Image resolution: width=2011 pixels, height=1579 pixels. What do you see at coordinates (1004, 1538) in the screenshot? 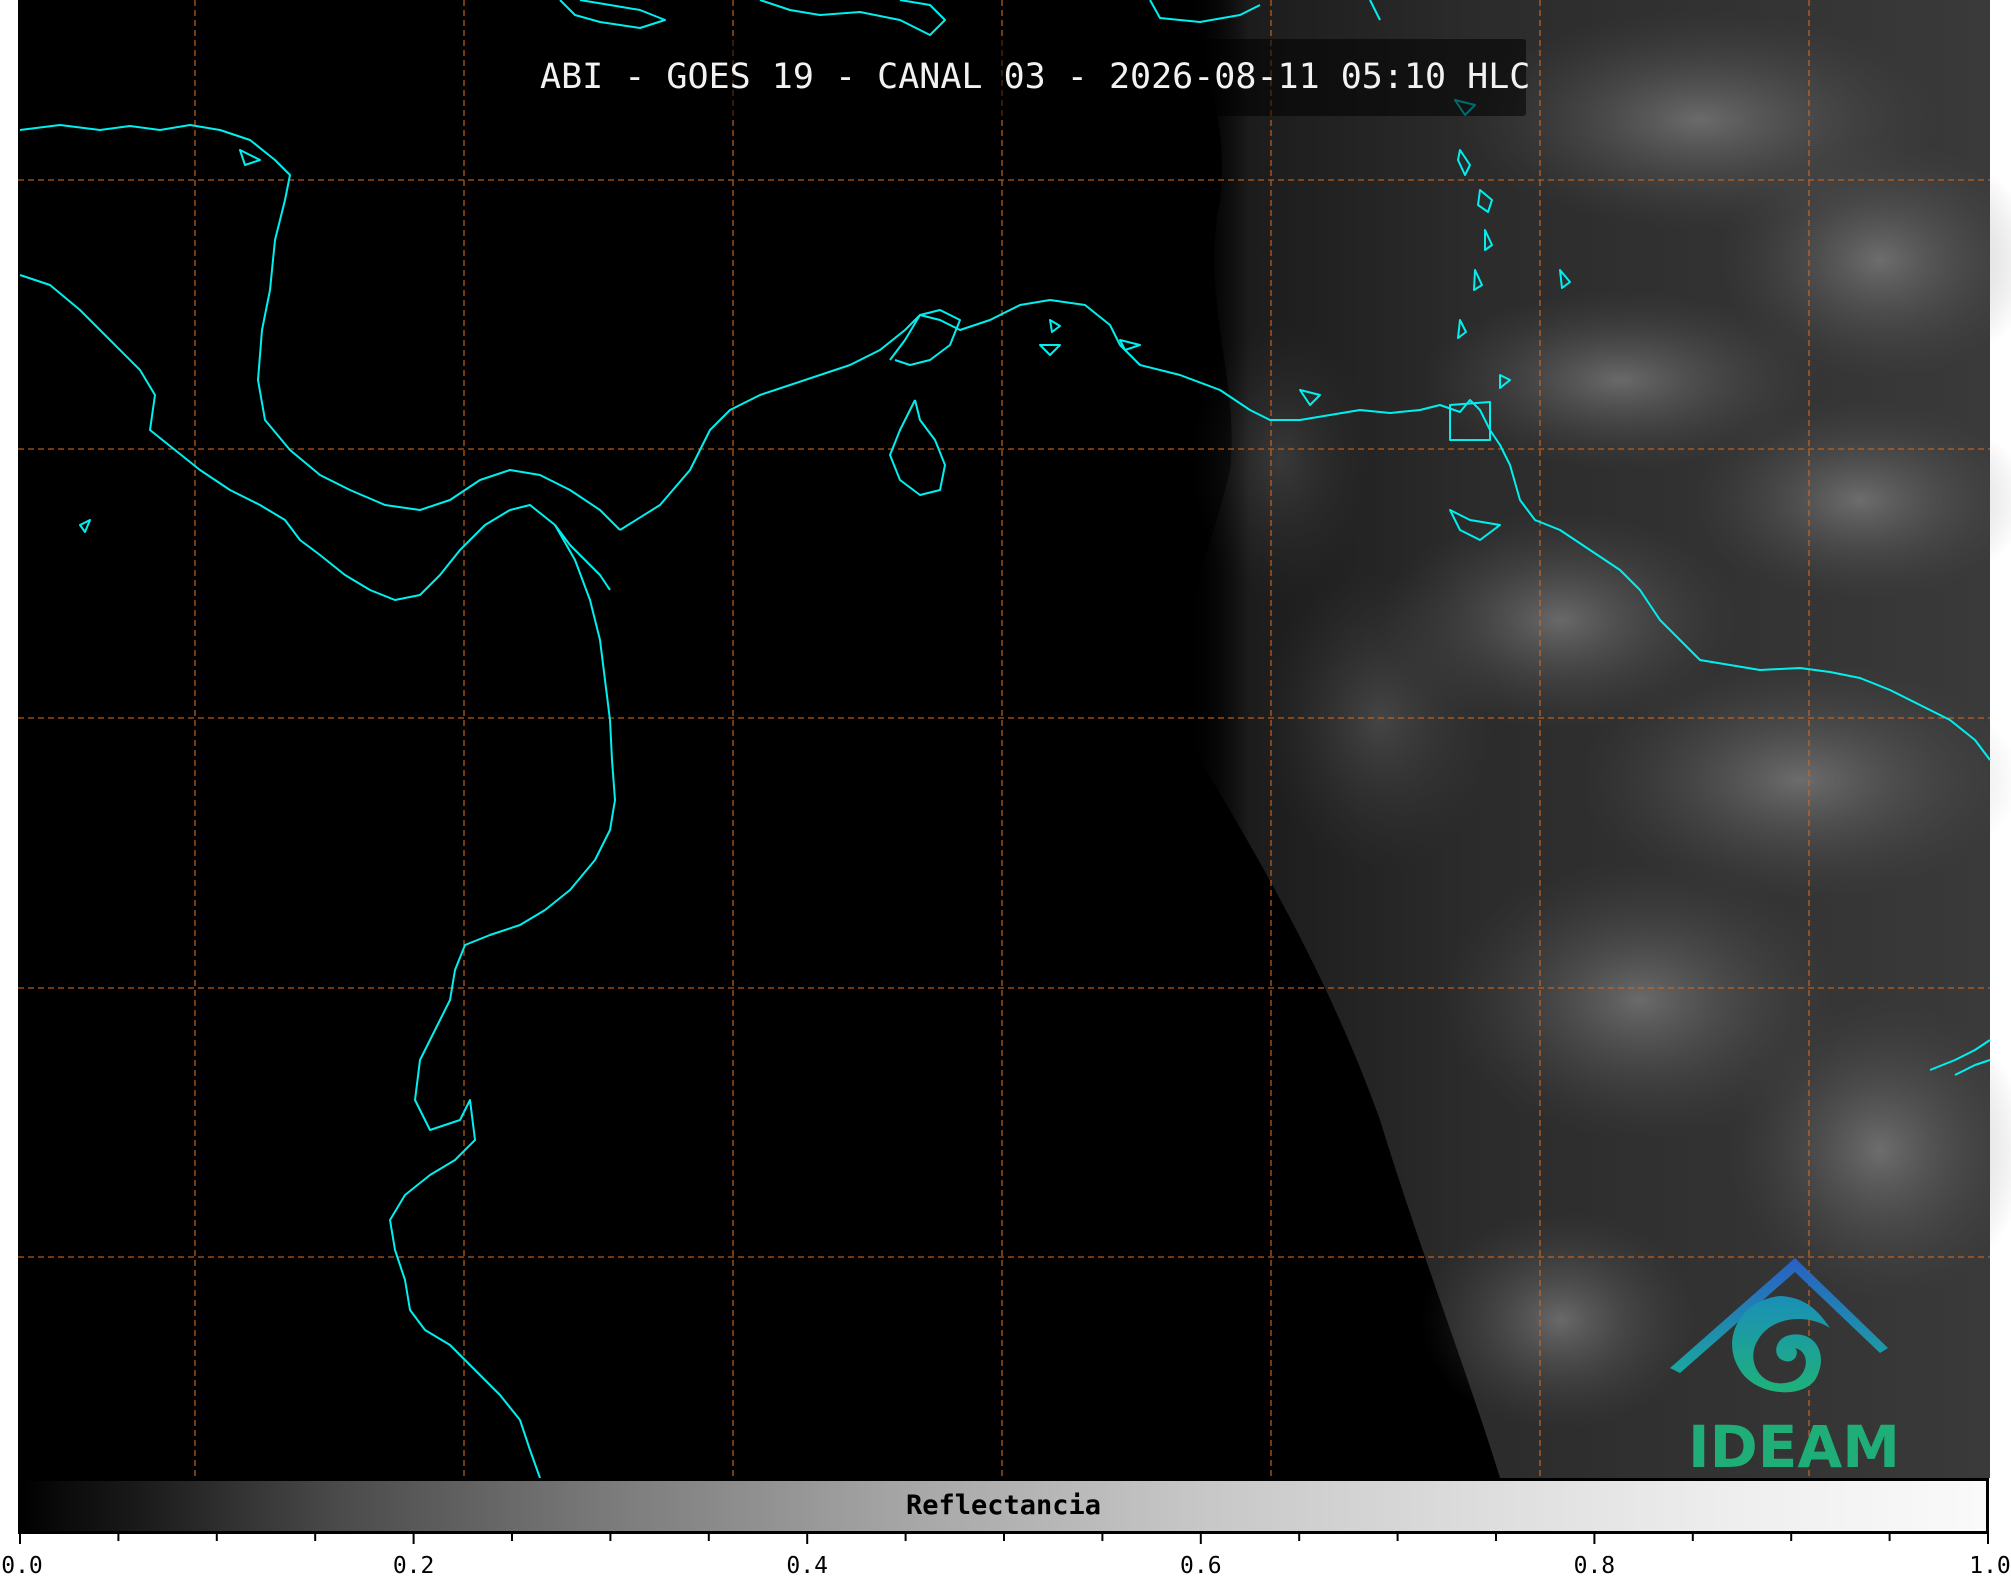
I see `colorbar-ticks` at bounding box center [1004, 1538].